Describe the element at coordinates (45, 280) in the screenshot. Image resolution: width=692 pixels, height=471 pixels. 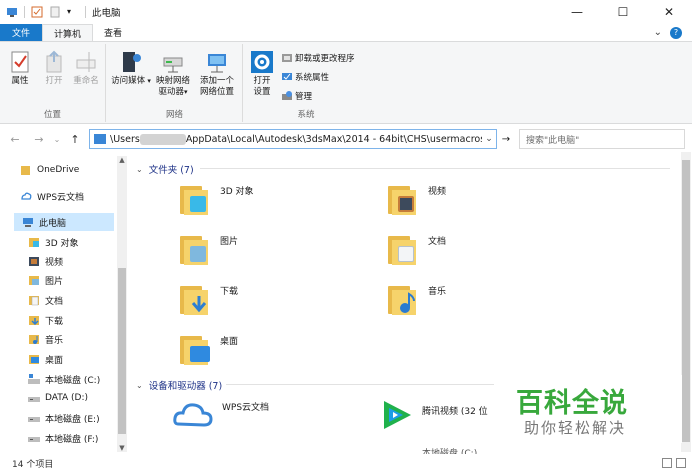
I see `sidebar-item-pictures: 图片` at that location.